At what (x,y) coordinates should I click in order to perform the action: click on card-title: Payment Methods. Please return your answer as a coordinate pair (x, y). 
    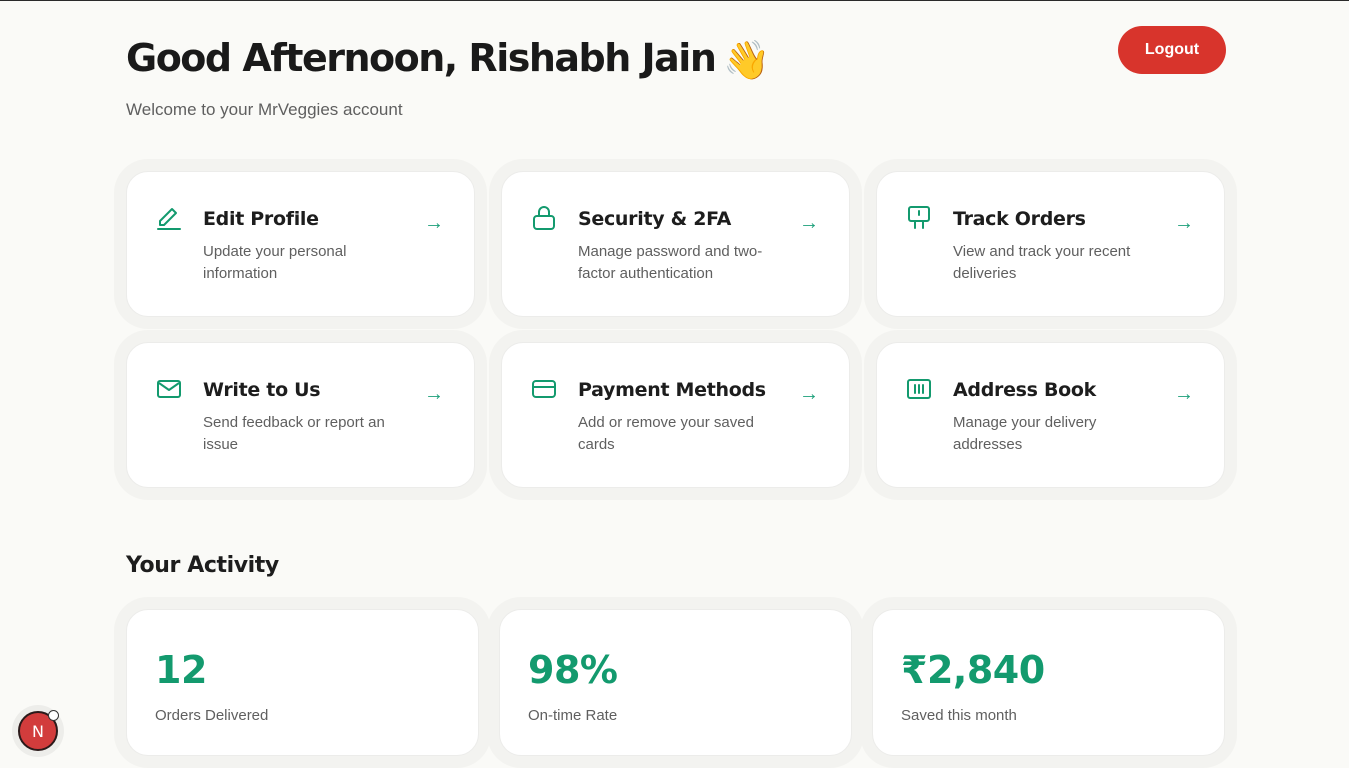
    Looking at the image, I should click on (672, 390).